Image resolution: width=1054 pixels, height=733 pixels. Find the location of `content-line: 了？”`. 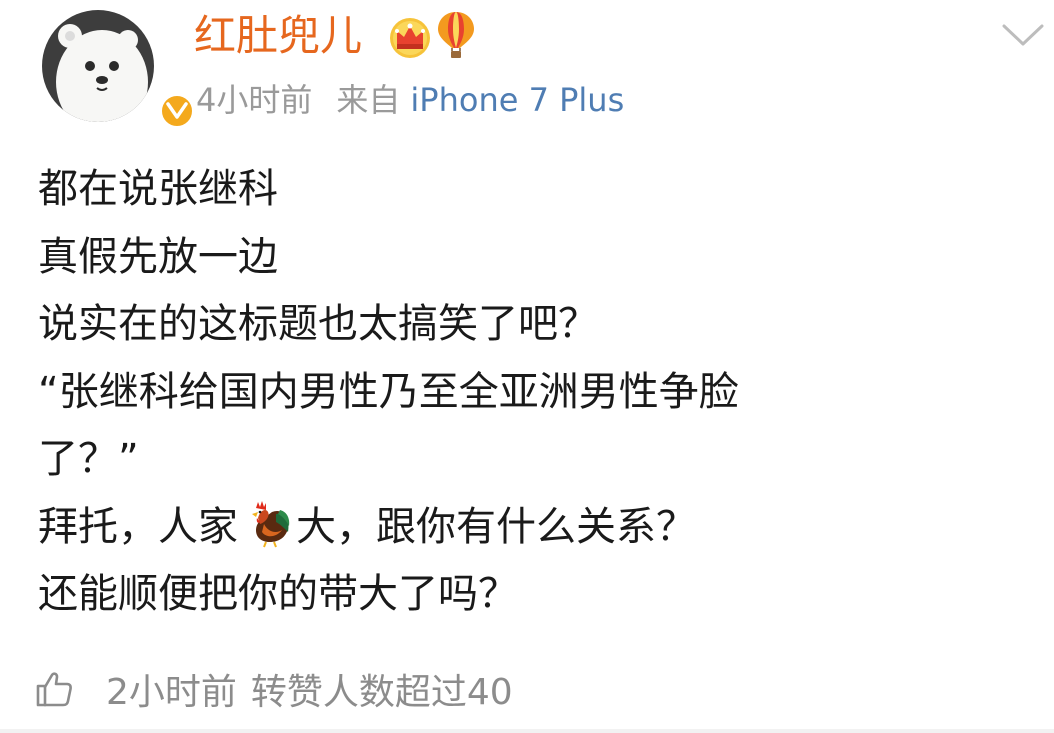

content-line: 了？” is located at coordinates (88, 459).